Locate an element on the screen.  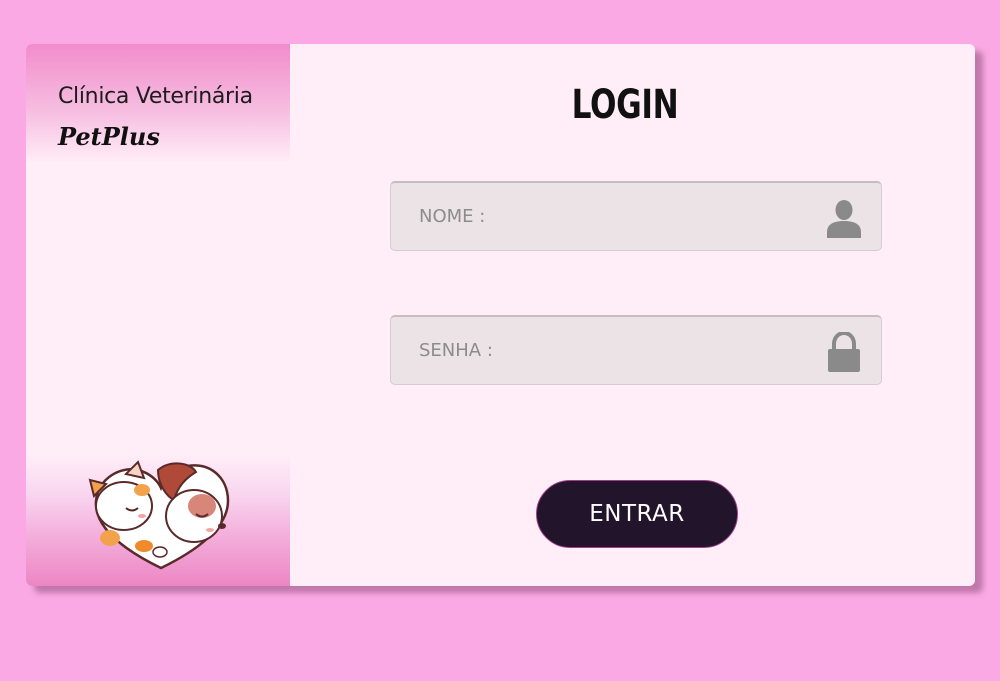
nome-input is located at coordinates (601, 216).